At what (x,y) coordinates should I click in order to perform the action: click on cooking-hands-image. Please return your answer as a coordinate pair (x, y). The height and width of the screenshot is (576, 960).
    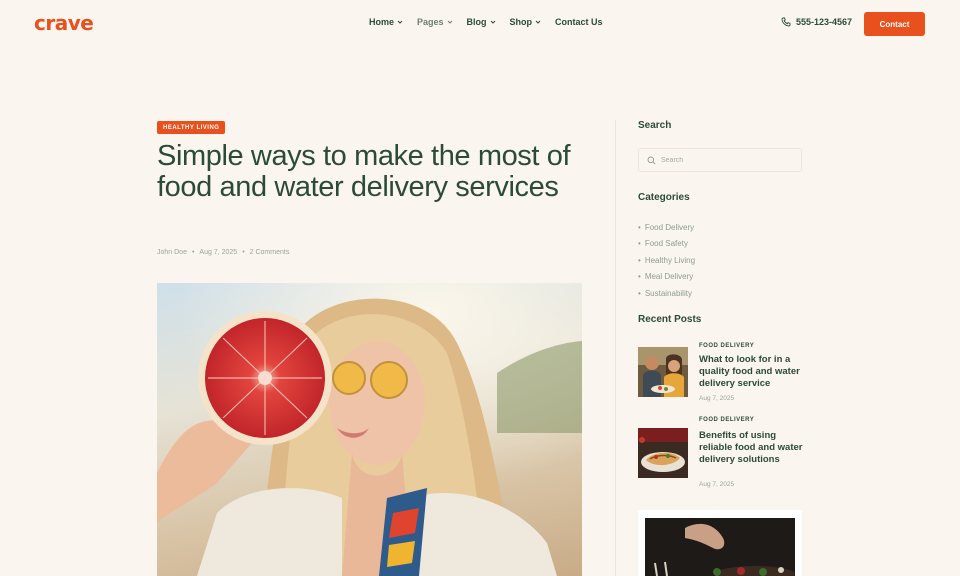
    Looking at the image, I should click on (720, 547).